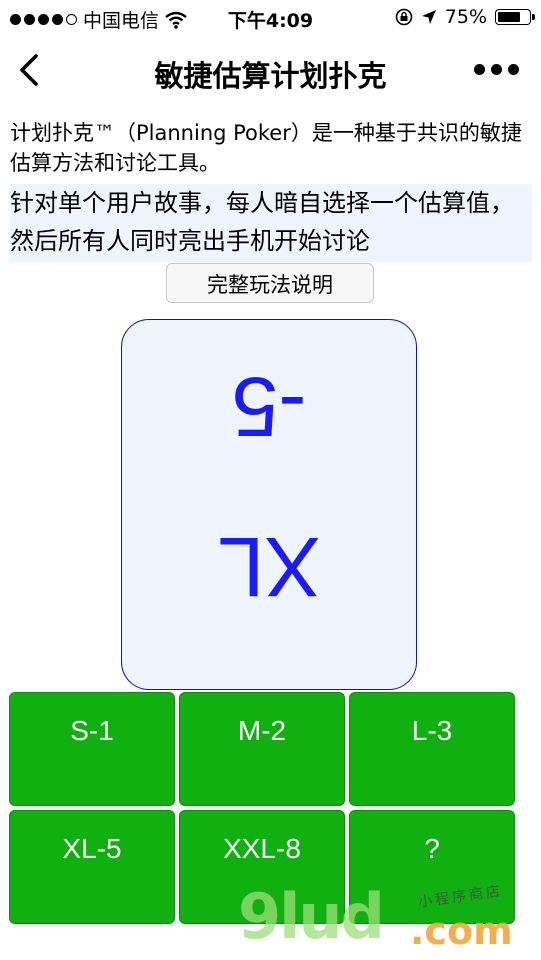  What do you see at coordinates (515, 17) in the screenshot?
I see `battery-icon` at bounding box center [515, 17].